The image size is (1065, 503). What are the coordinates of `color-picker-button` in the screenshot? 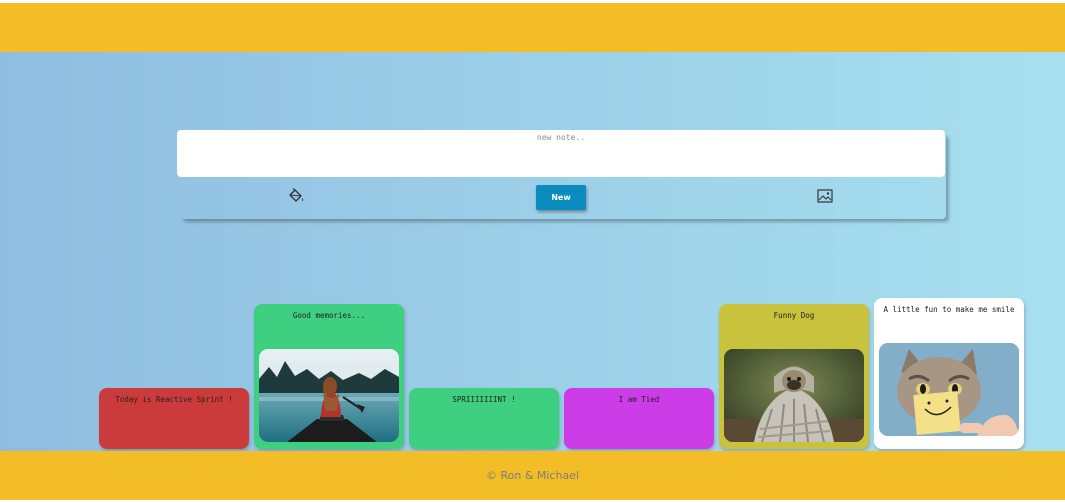 It's located at (296, 196).